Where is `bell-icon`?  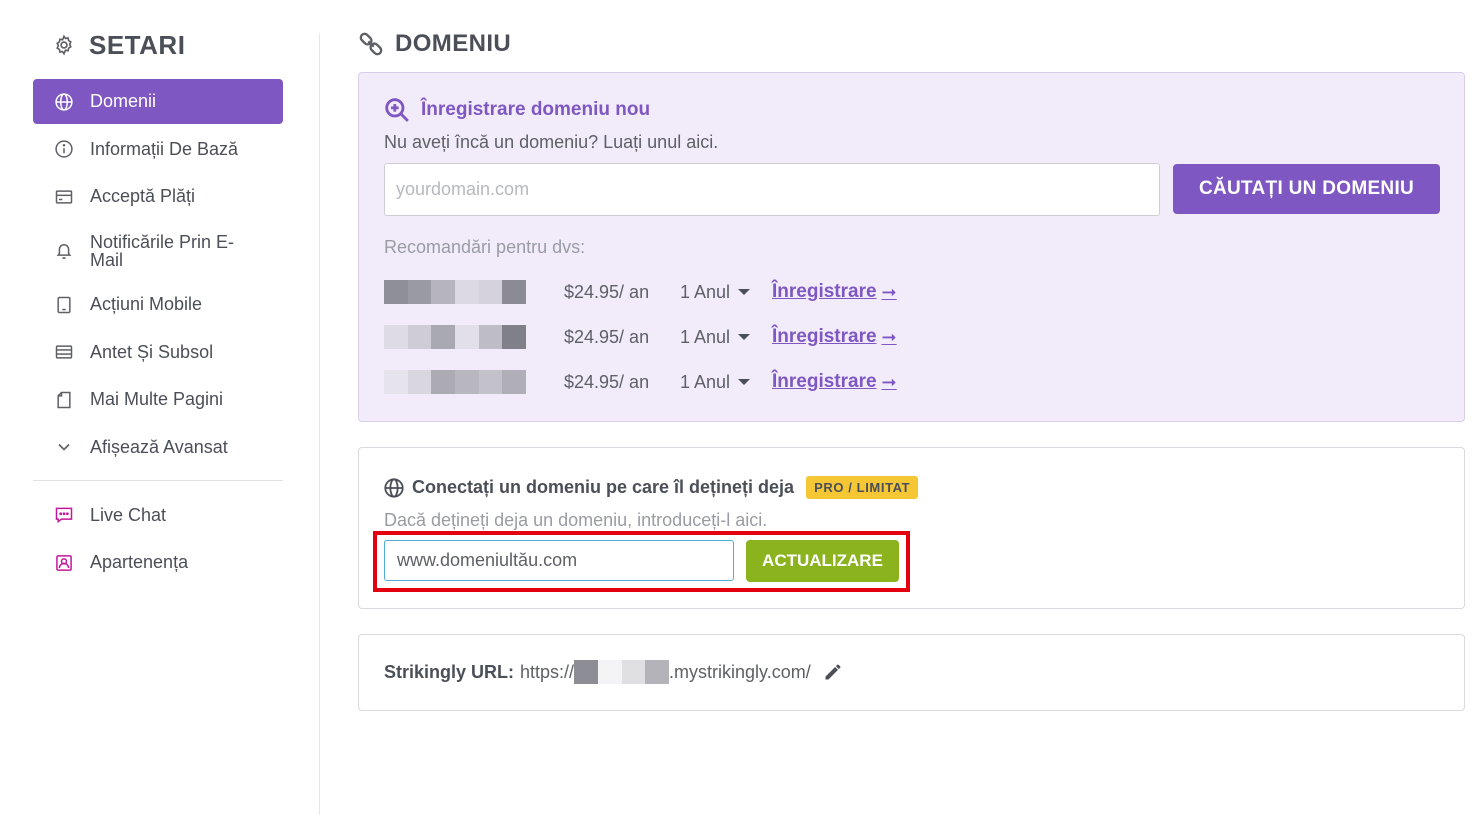
bell-icon is located at coordinates (64, 251).